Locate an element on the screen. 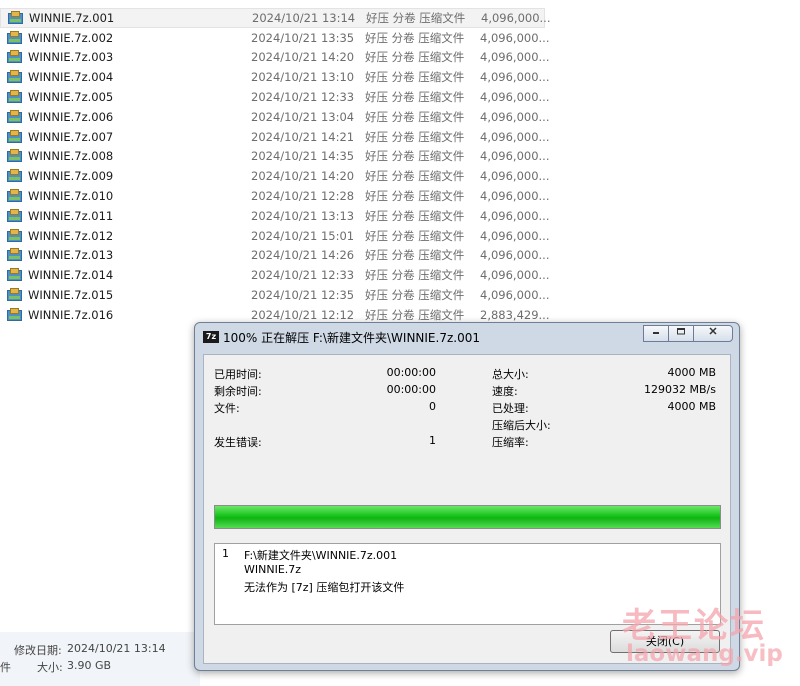  dialog-titlebar: 7z 100% 正在解压 F:\新建文件夹\WINNIE.7z.001 is located at coordinates (467, 336).